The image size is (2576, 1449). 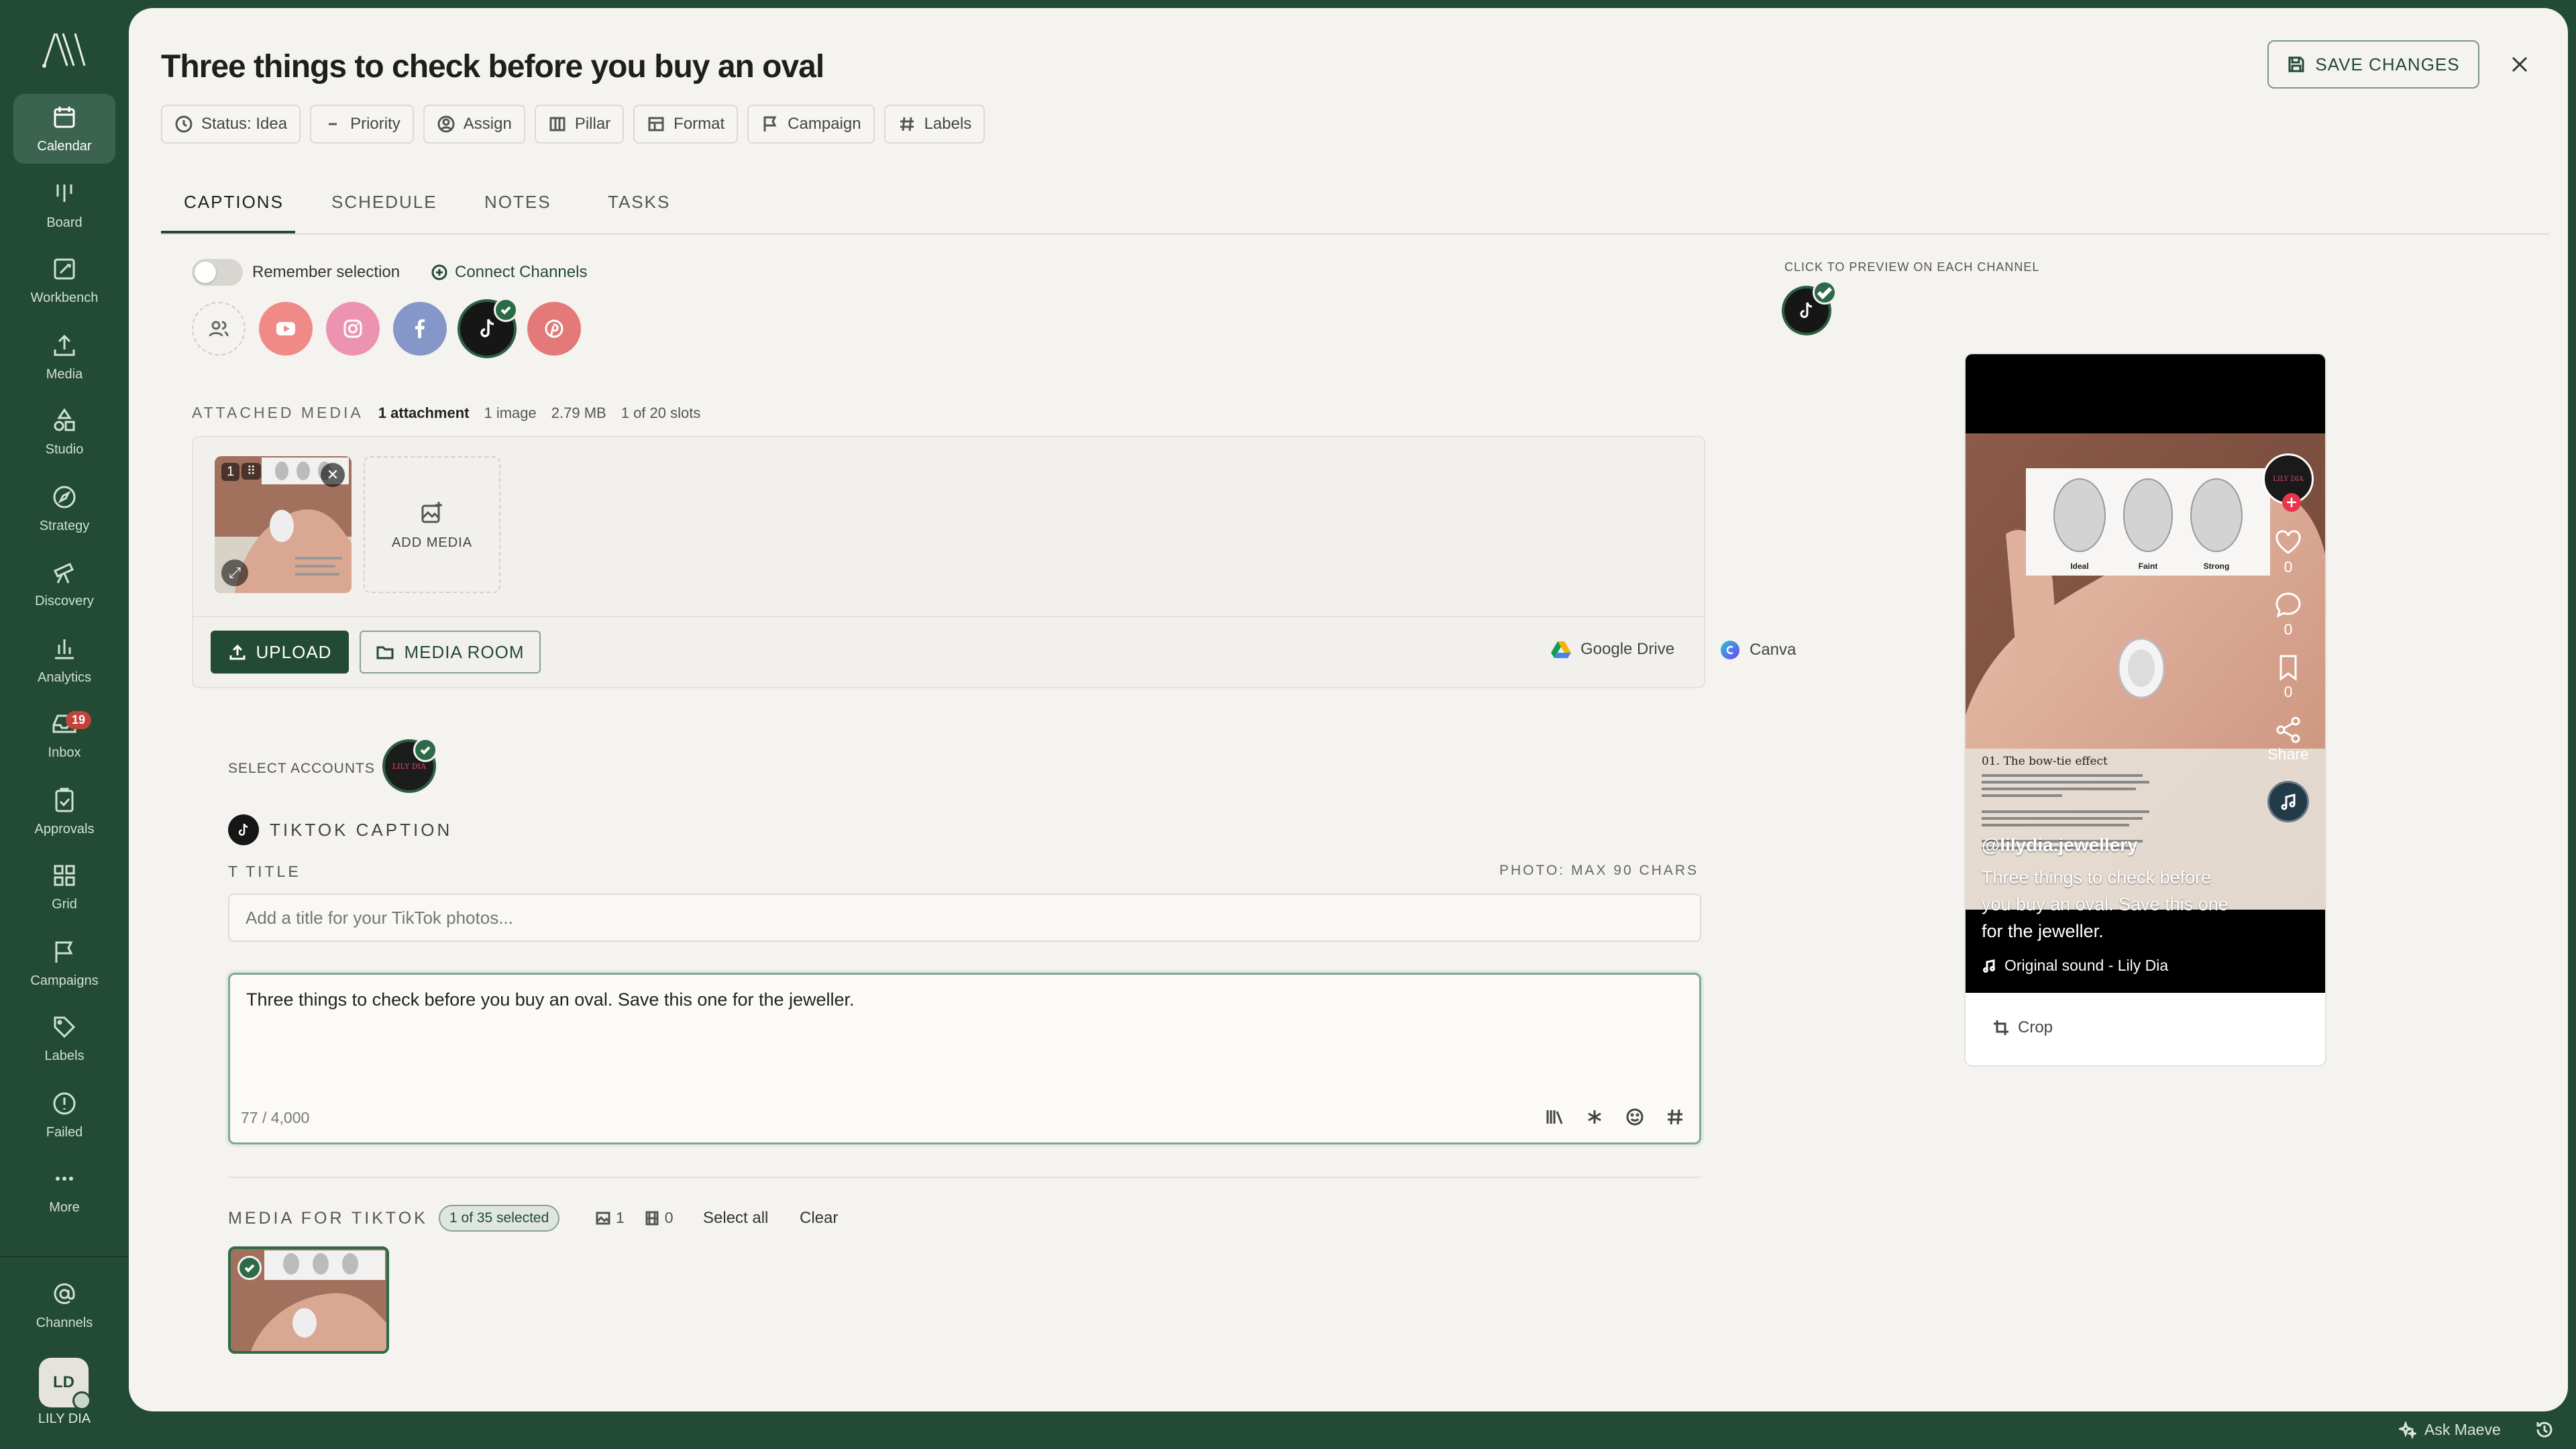 I want to click on account-avatar-lily-dia: LILY DIA, so click(x=409, y=765).